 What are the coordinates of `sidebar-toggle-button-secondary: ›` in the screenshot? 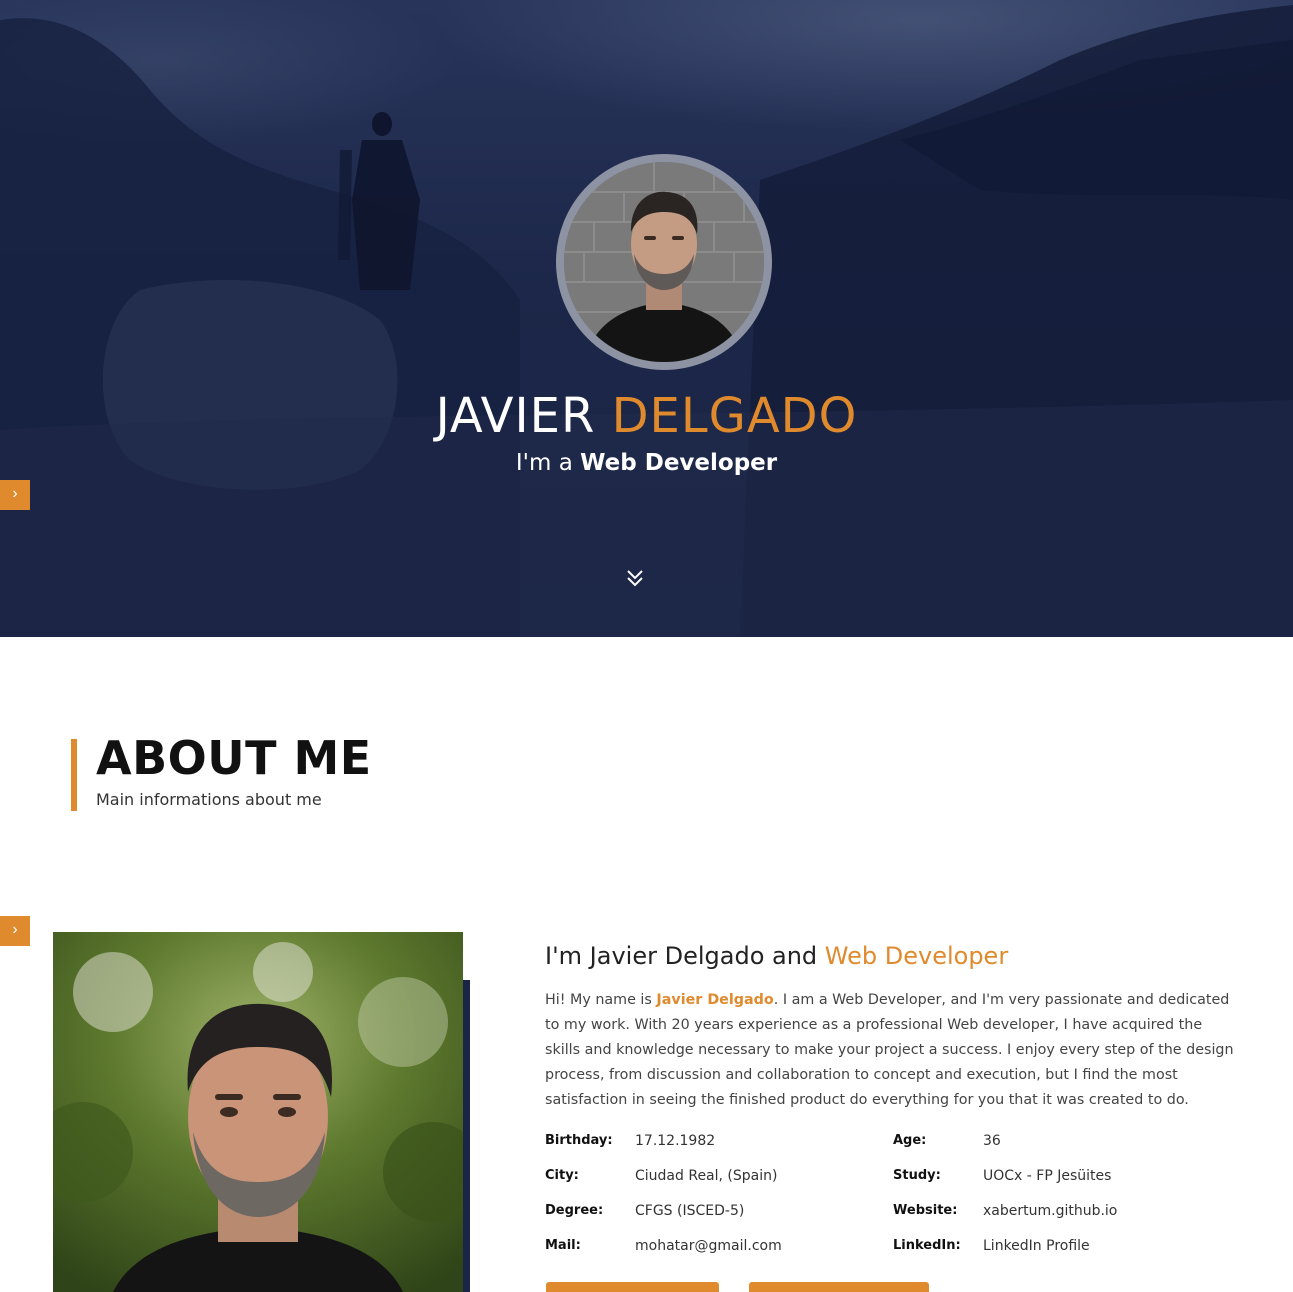 It's located at (15, 931).